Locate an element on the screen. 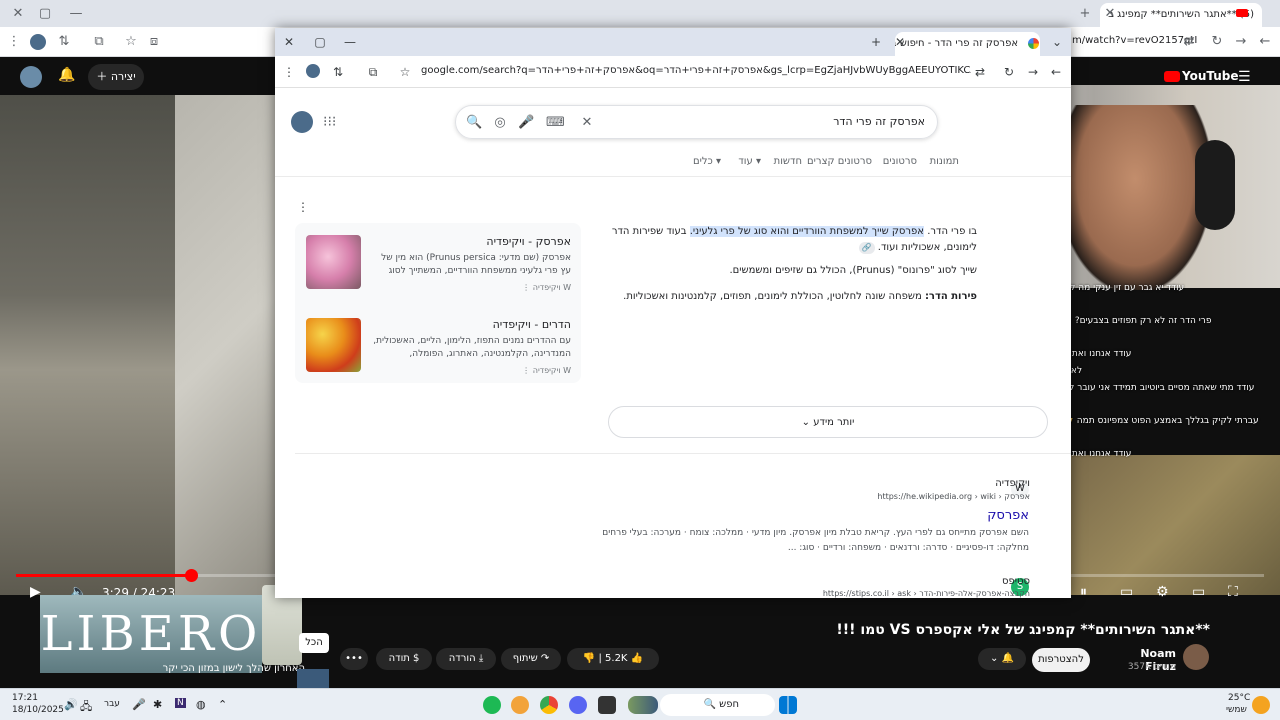 This screenshot has width=1280, height=720. fullscreen-icon: ⛶ is located at coordinates (1233, 592).